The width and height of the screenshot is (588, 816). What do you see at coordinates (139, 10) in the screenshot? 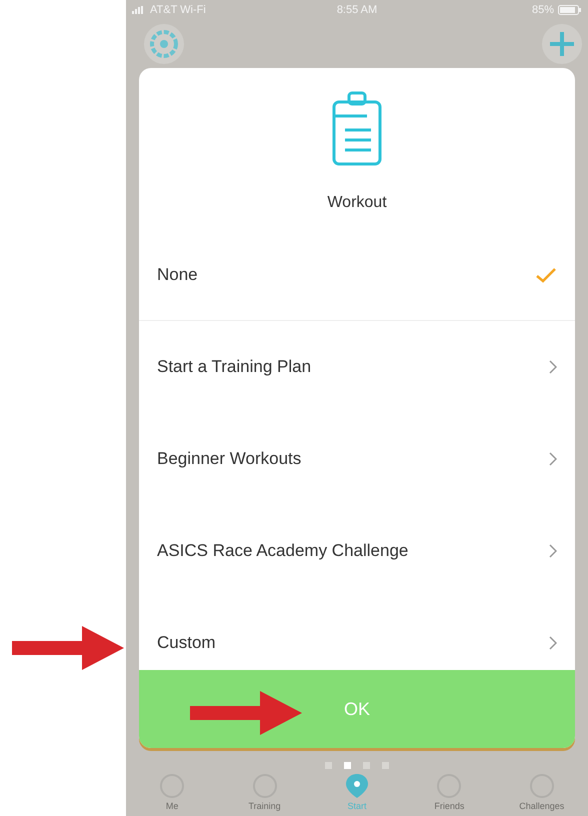
I see `signal-icon` at bounding box center [139, 10].